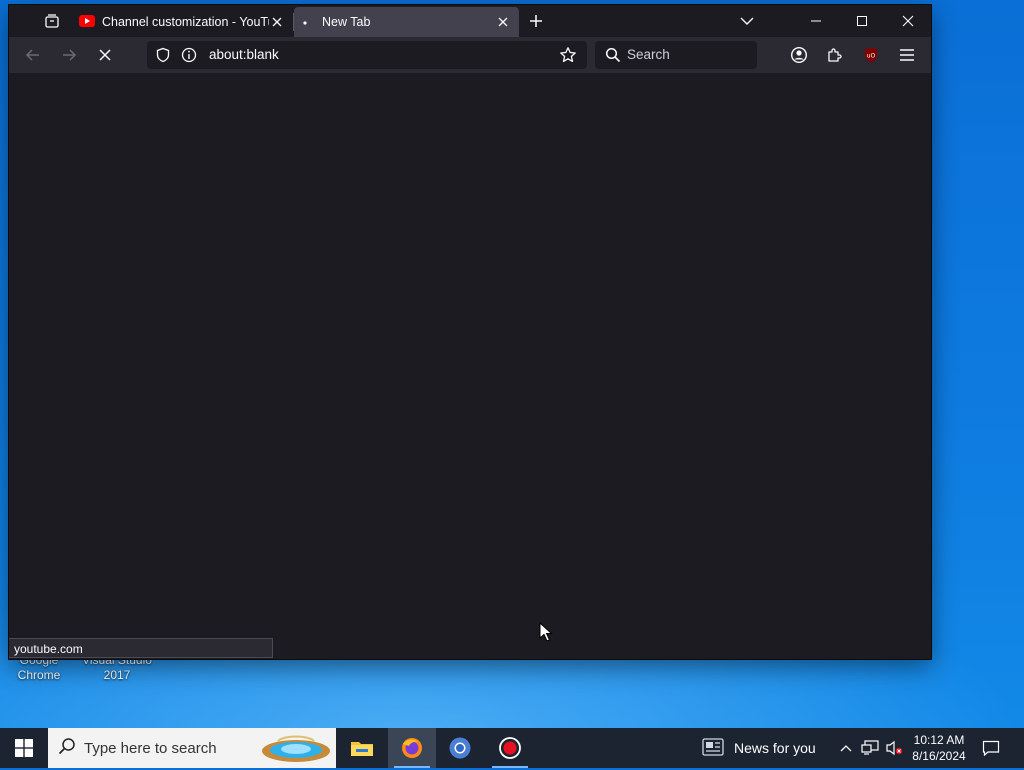 The image size is (1024, 770). I want to click on firefox-icon, so click(412, 748).